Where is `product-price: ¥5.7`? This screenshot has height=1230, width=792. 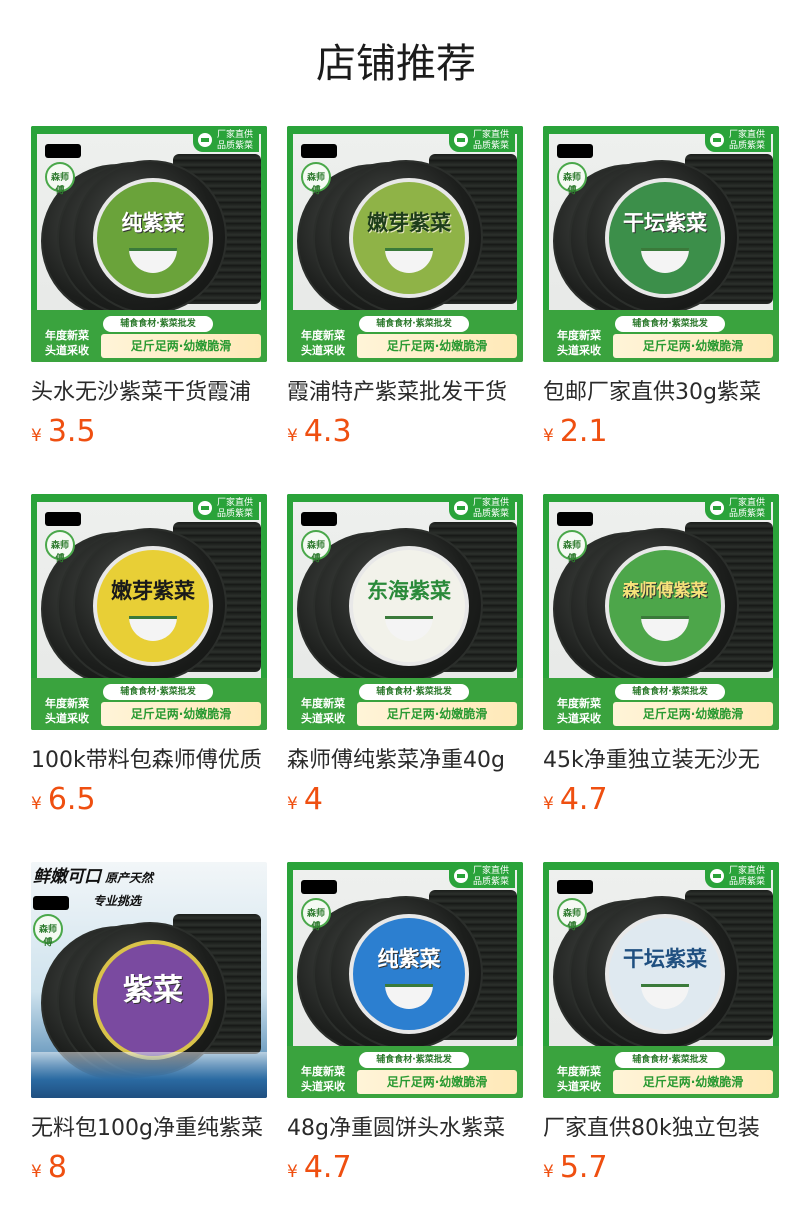
product-price: ¥5.7 is located at coordinates (575, 1167).